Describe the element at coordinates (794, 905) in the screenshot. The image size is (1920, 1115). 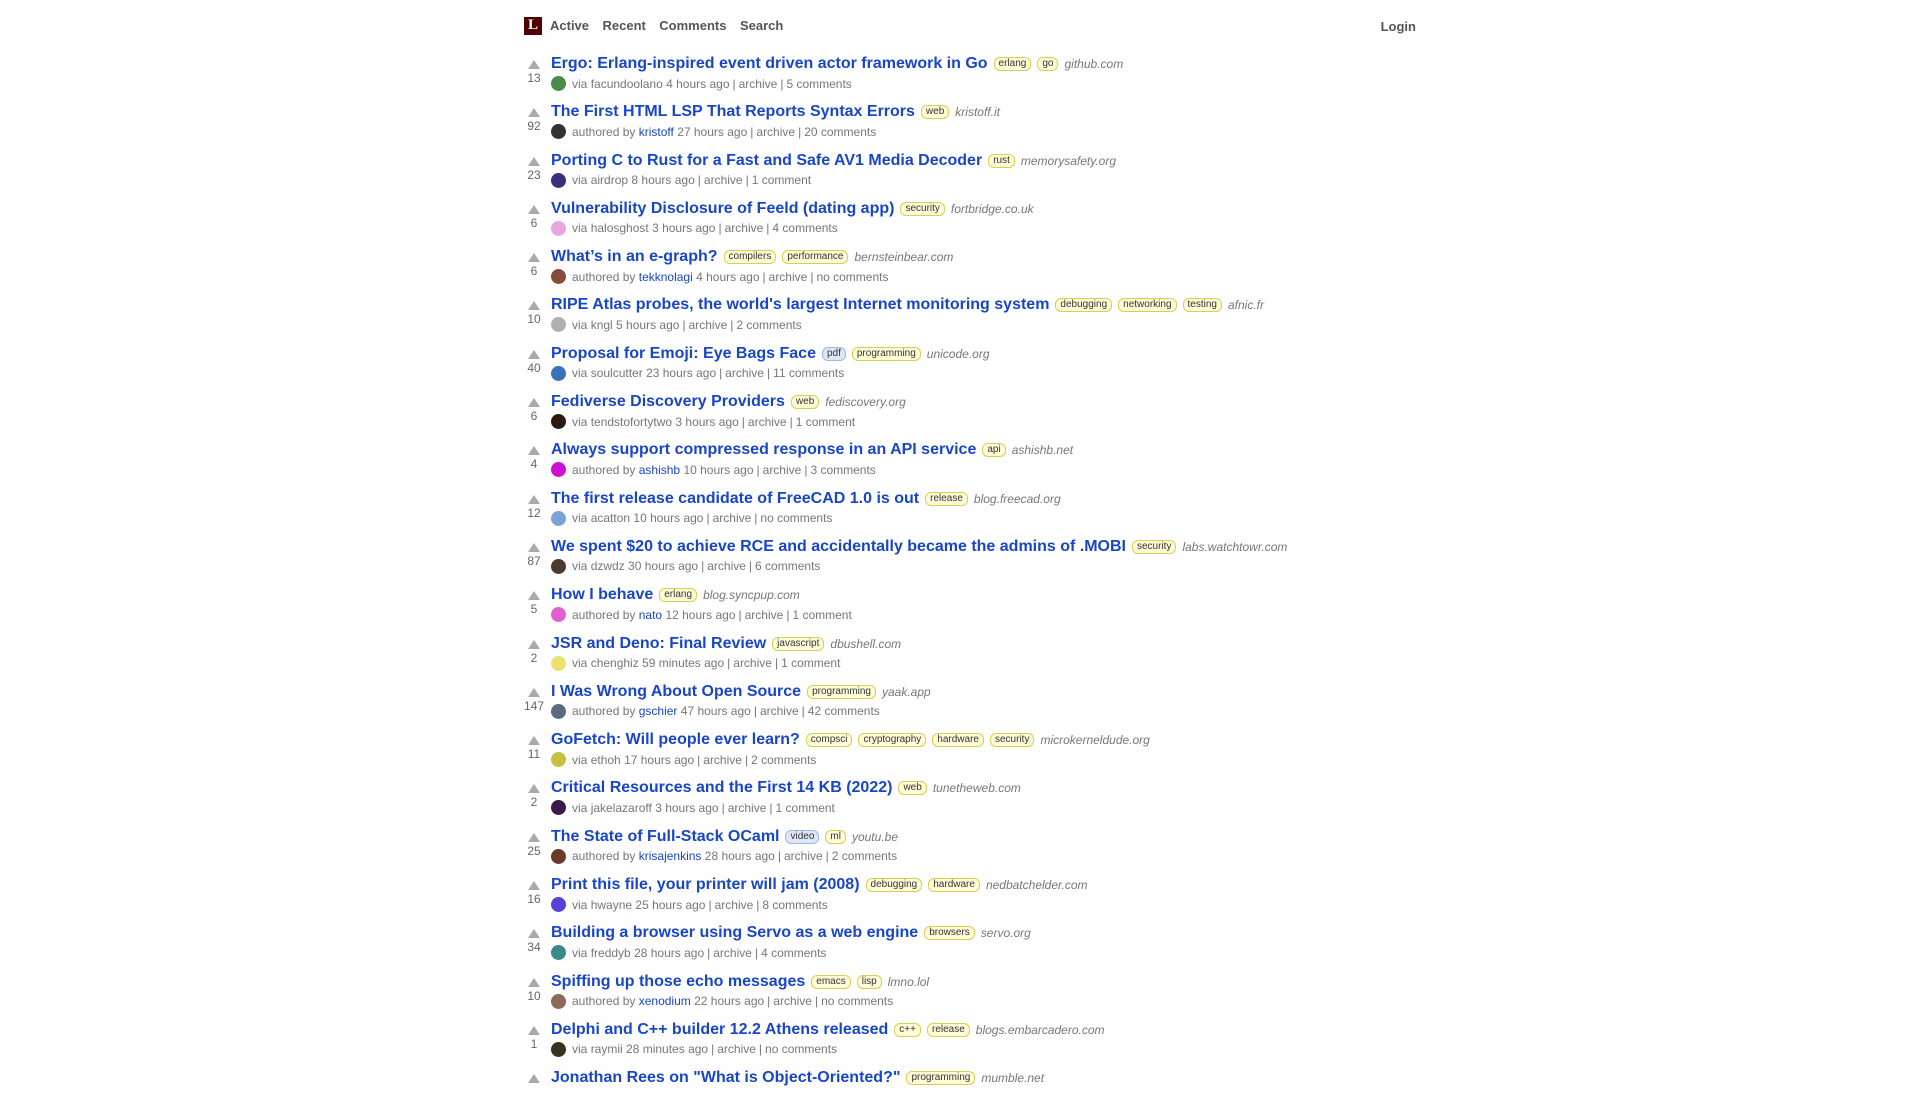
I see `comments-link: 8 comments` at that location.